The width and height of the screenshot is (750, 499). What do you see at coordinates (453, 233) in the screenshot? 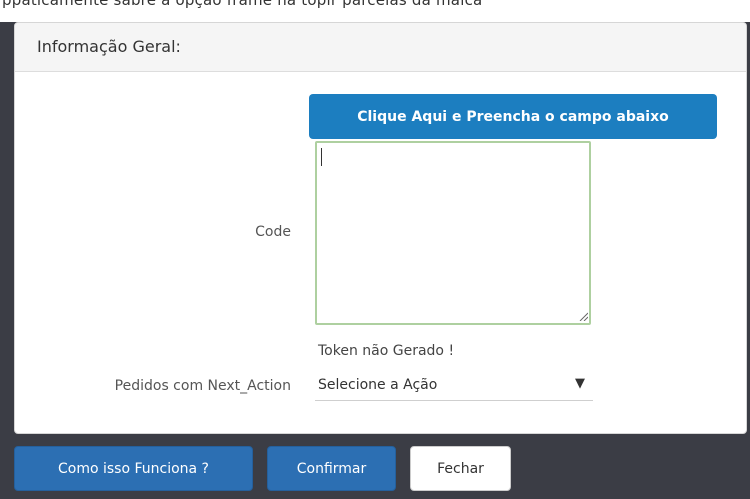
I see `code-textarea` at bounding box center [453, 233].